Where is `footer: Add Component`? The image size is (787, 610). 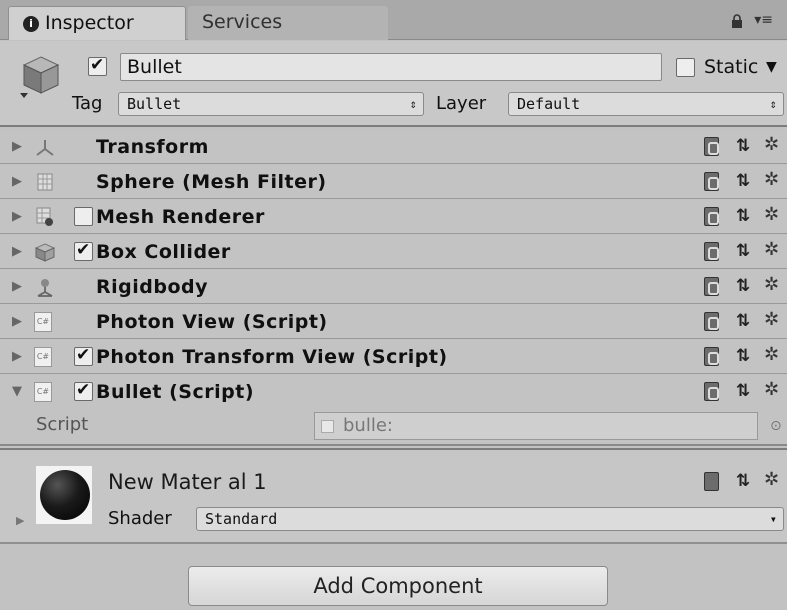
footer: Add Component is located at coordinates (393, 577).